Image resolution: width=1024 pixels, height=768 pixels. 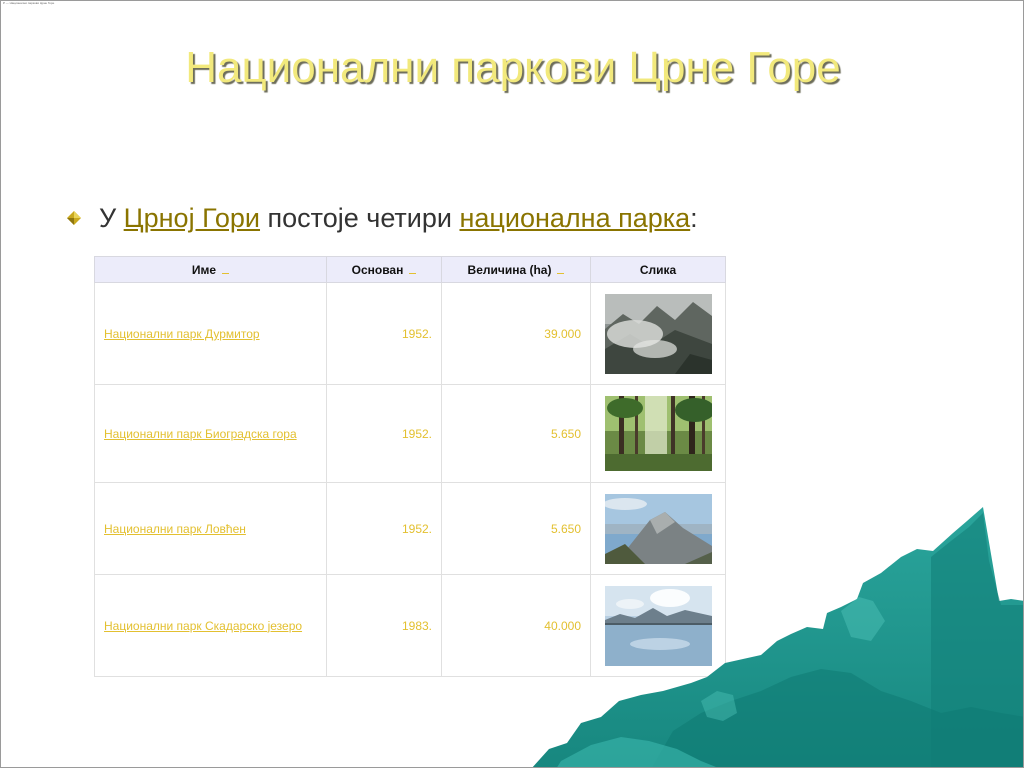 What do you see at coordinates (377, 269) in the screenshot?
I see `header-founded-label: Основан` at bounding box center [377, 269].